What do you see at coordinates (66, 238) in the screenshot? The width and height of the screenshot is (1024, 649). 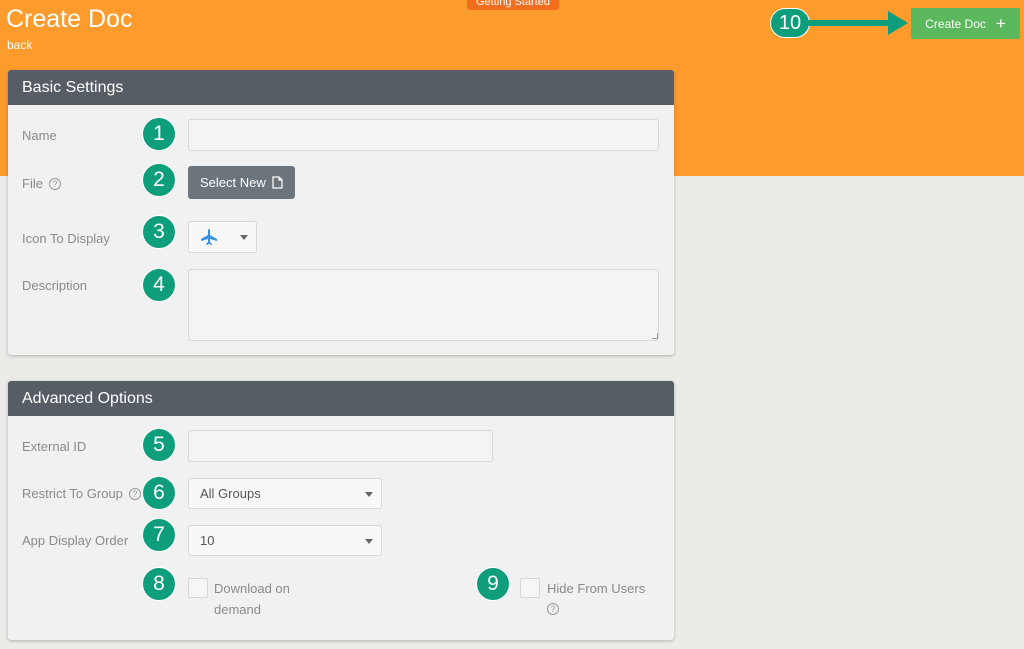 I see `icon-label: Icon To Display` at bounding box center [66, 238].